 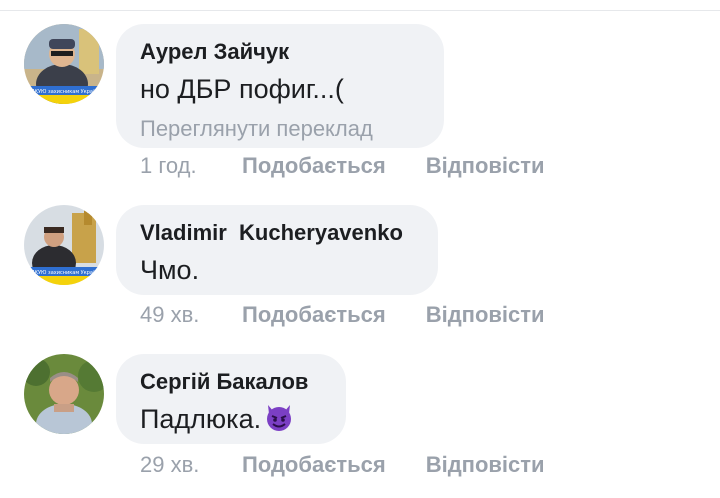 I want to click on comment-bubble: Vladimir Kucheryavenko Чмо., so click(x=277, y=250).